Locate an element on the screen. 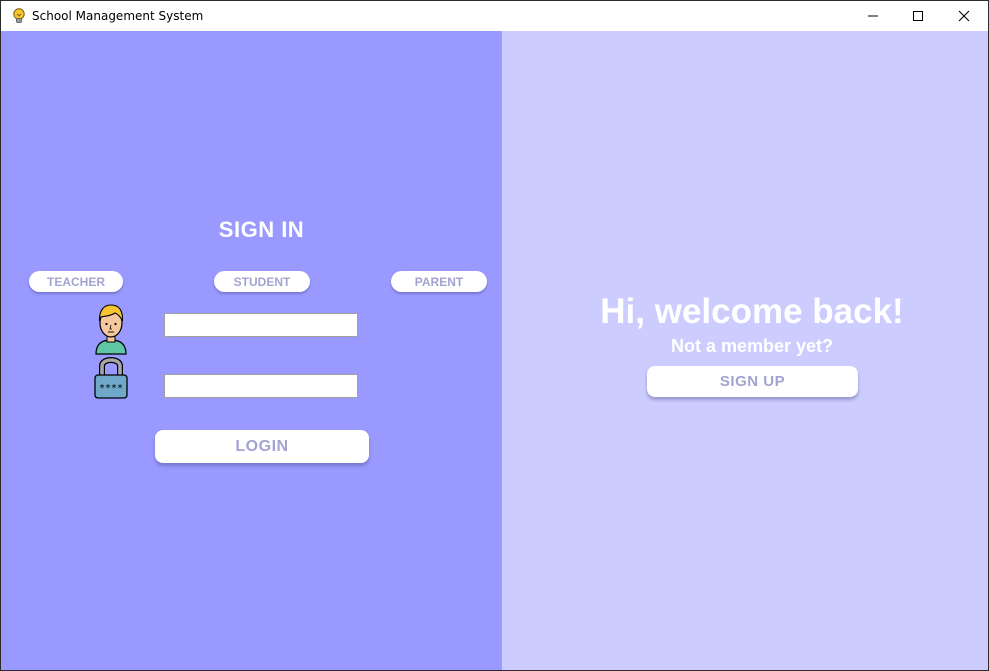  padlock-icon: **** is located at coordinates (111, 378).